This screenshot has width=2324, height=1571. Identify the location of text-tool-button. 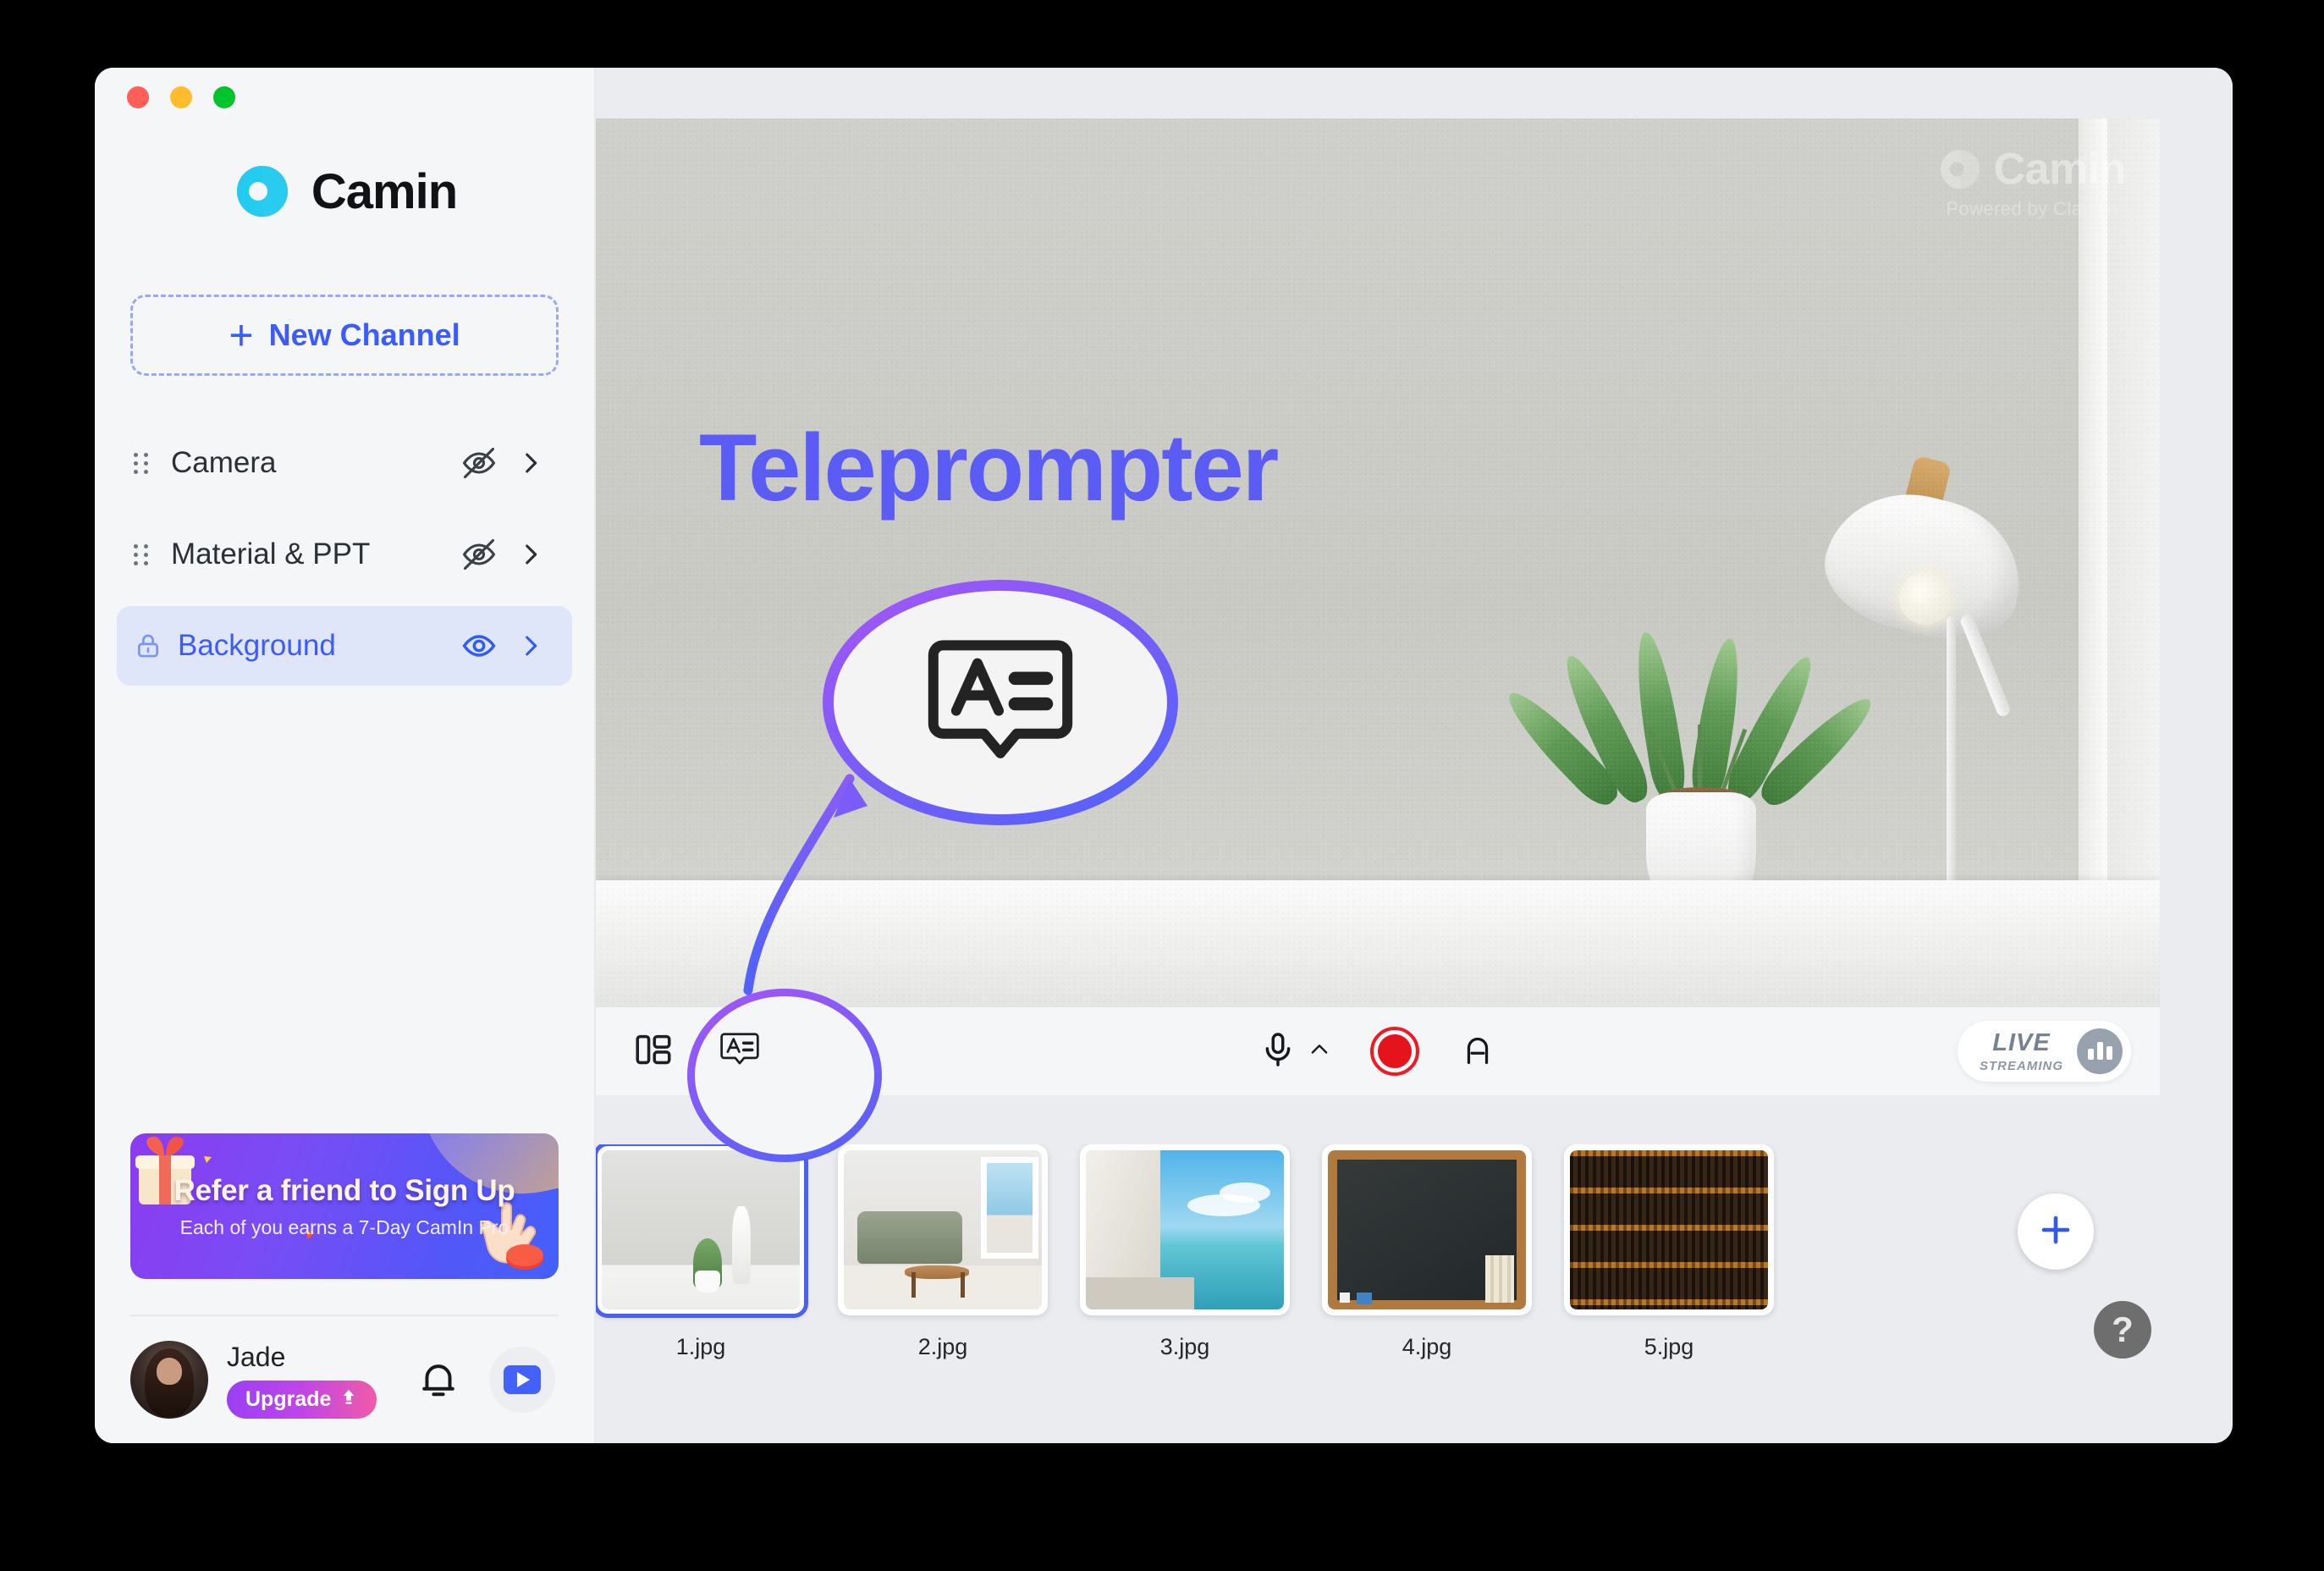
(1478, 1051).